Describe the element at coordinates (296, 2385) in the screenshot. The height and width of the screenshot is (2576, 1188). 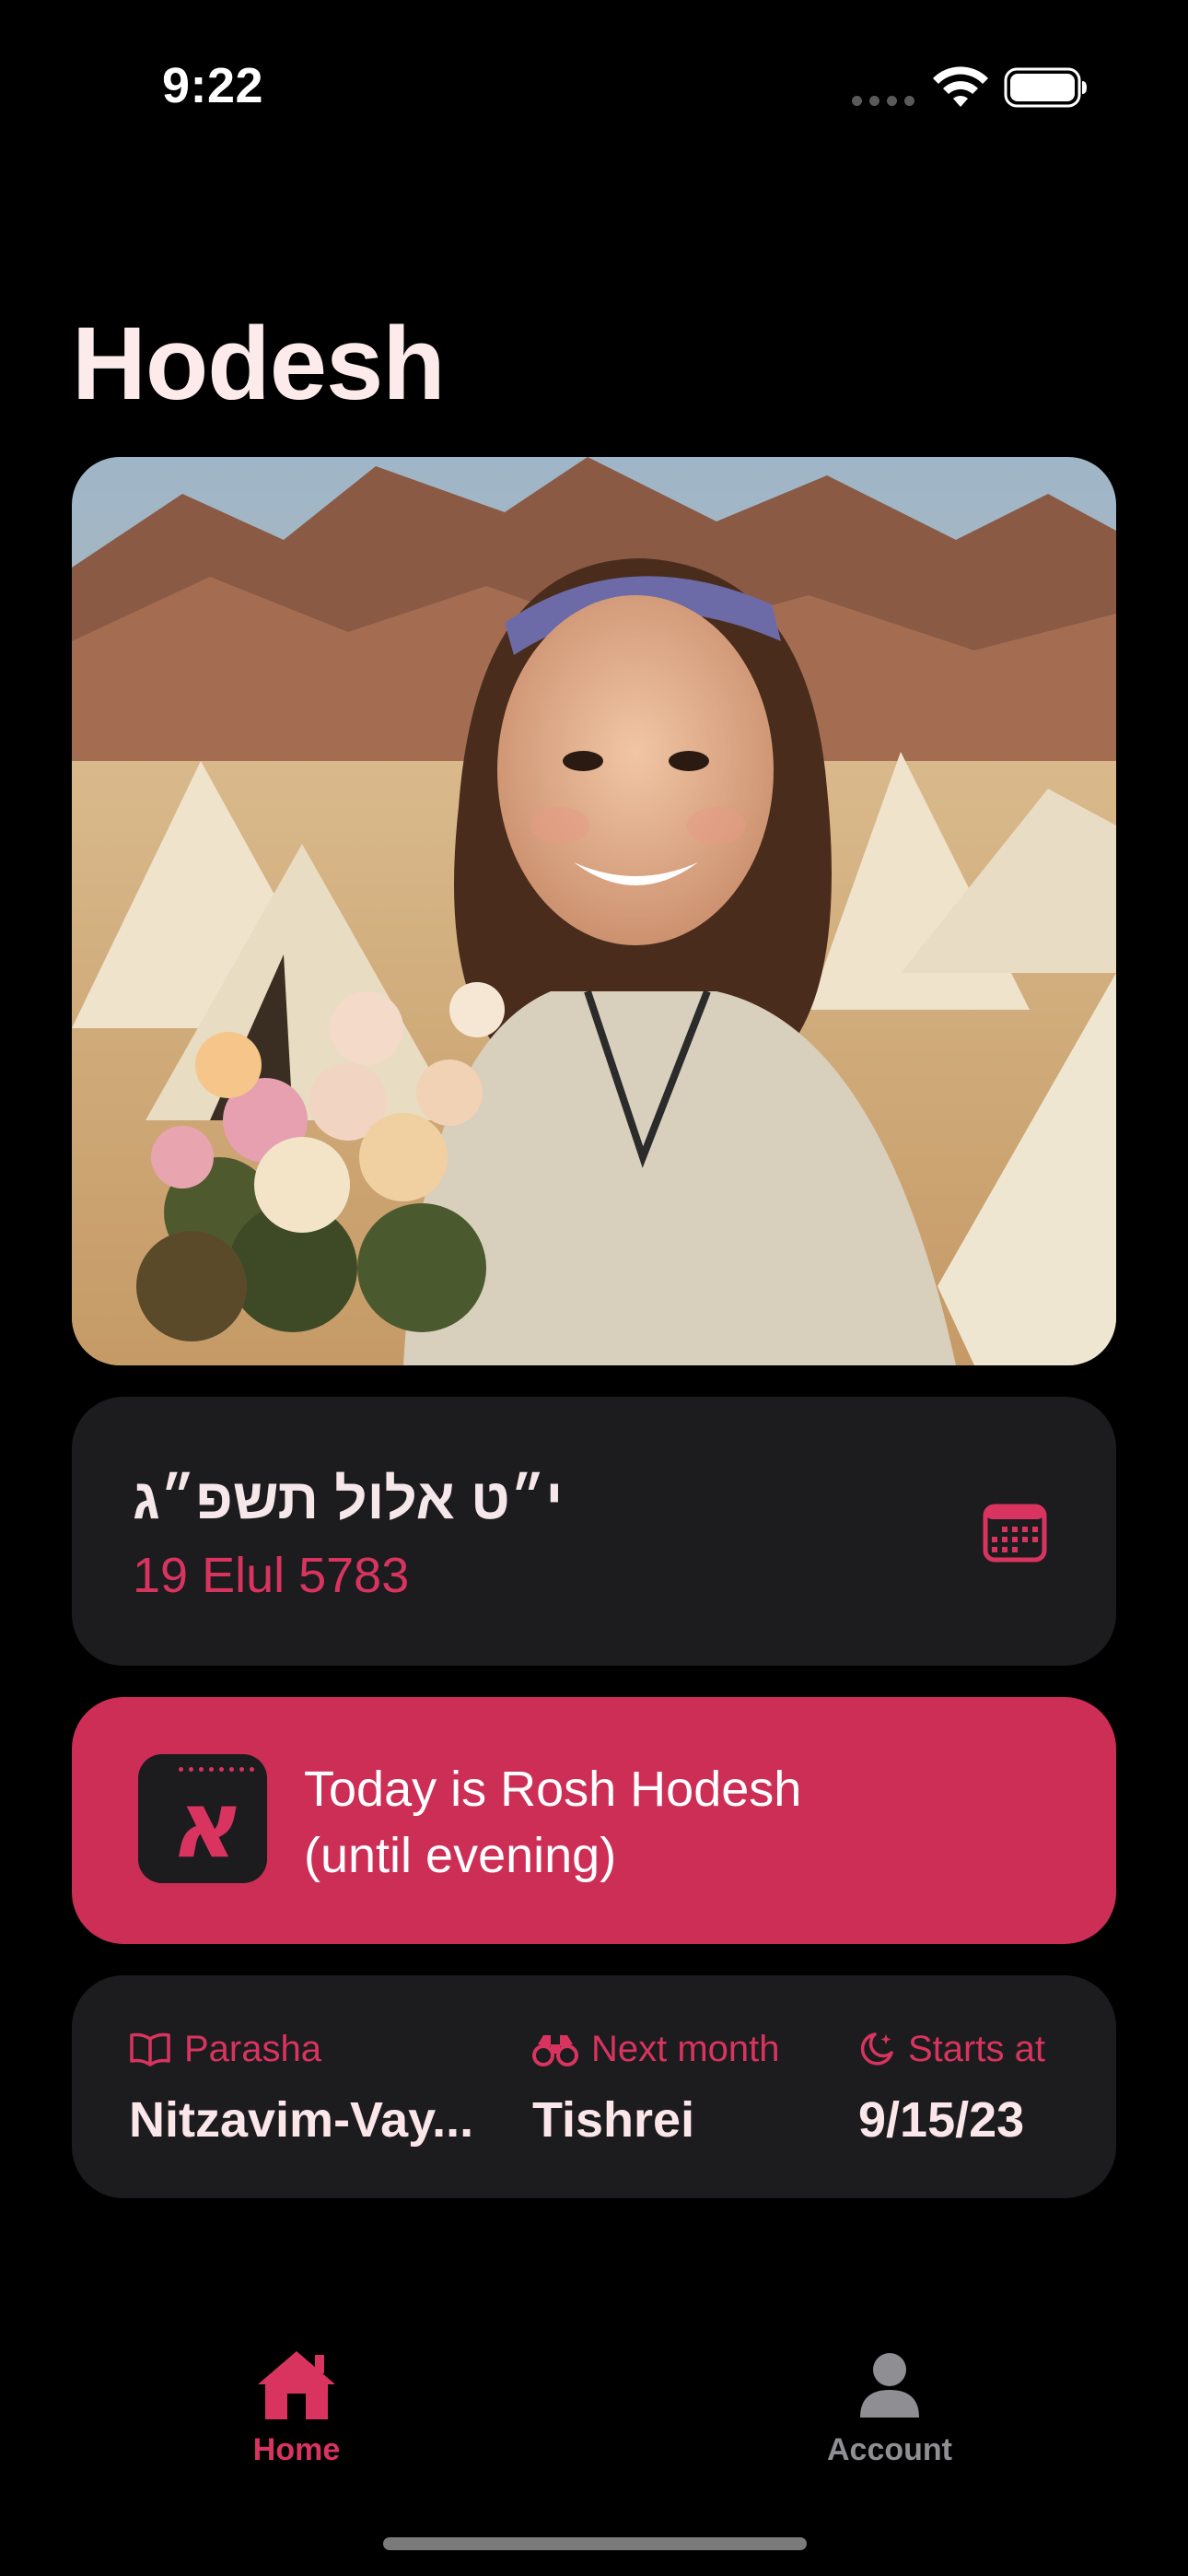
I see `house-icon` at that location.